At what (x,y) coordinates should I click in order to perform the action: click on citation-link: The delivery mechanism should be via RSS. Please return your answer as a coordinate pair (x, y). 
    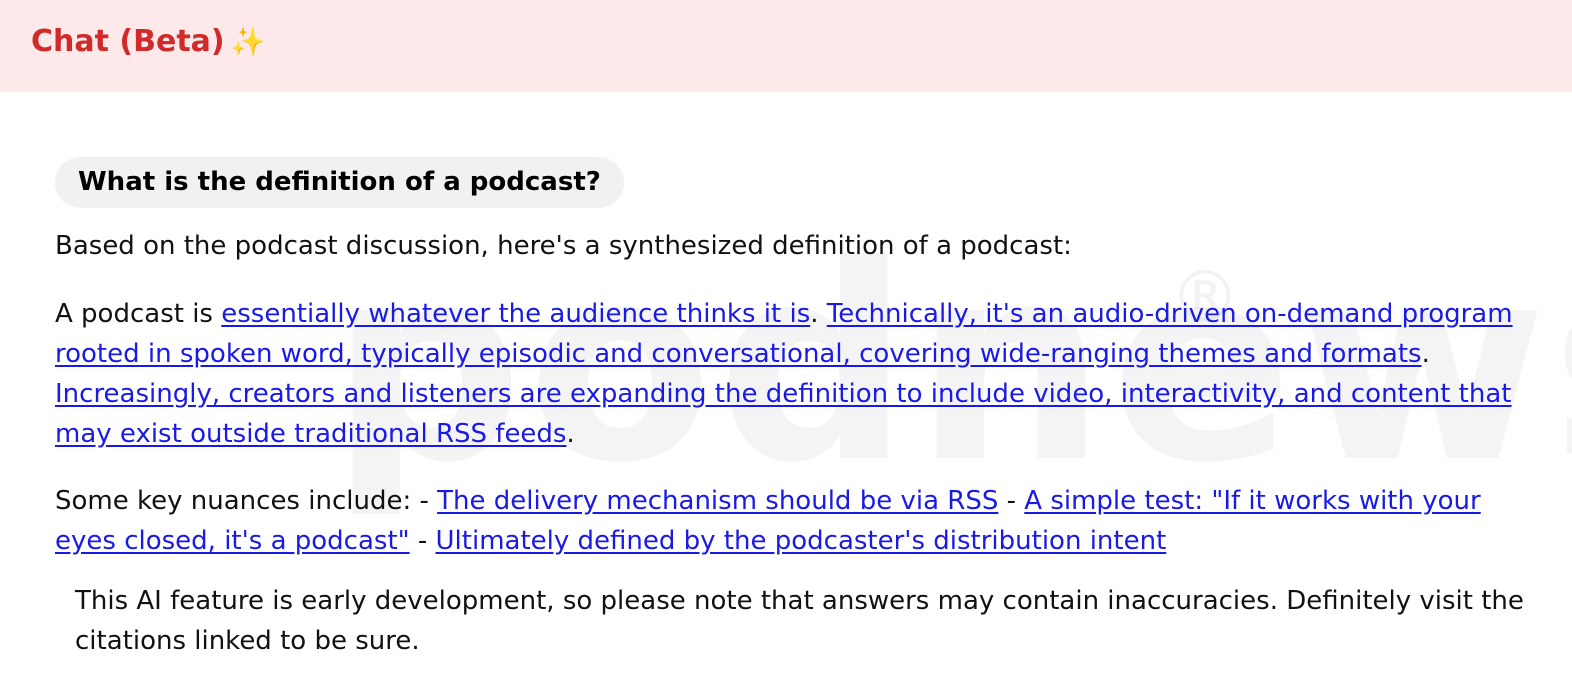
    Looking at the image, I should click on (717, 501).